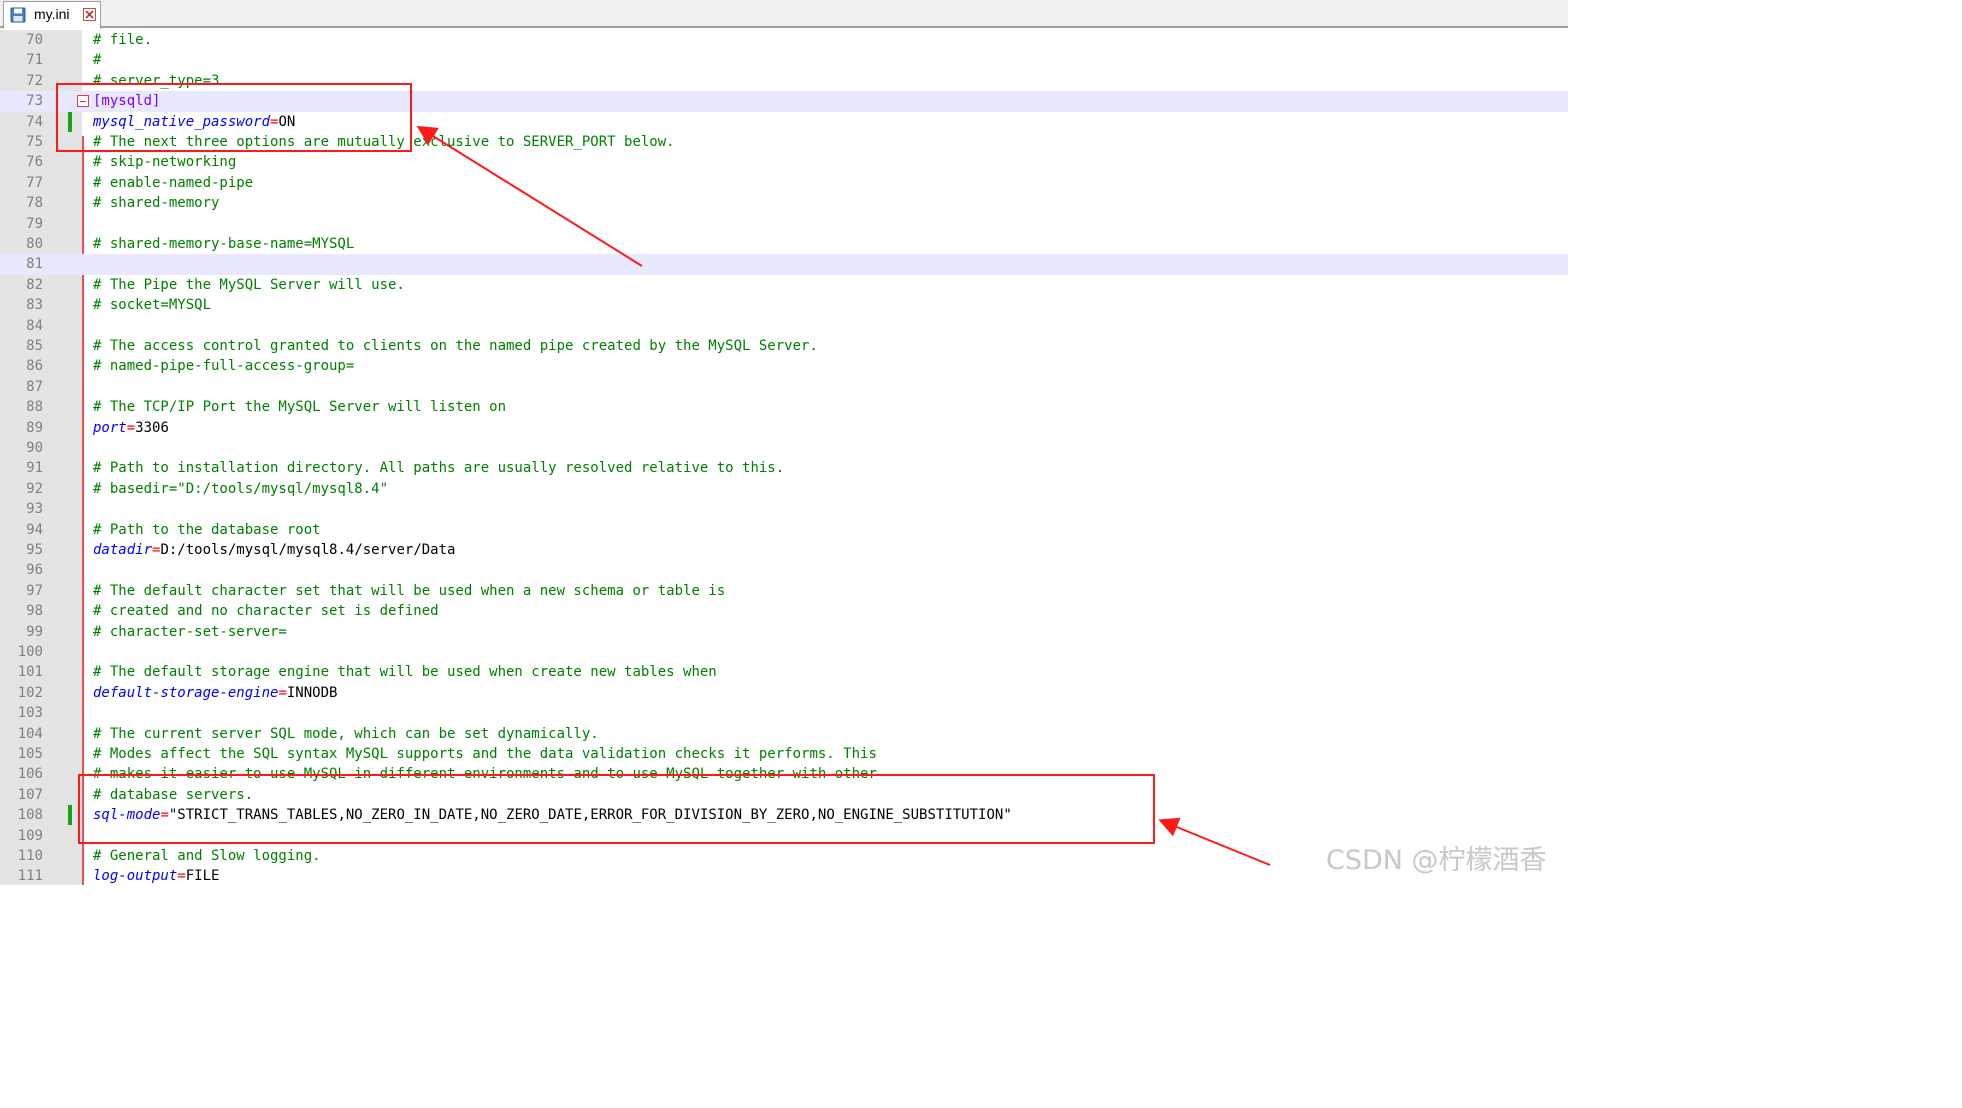 This screenshot has height=1108, width=1962. What do you see at coordinates (1214, 841) in the screenshot?
I see `annotation-arrow-bottom` at bounding box center [1214, 841].